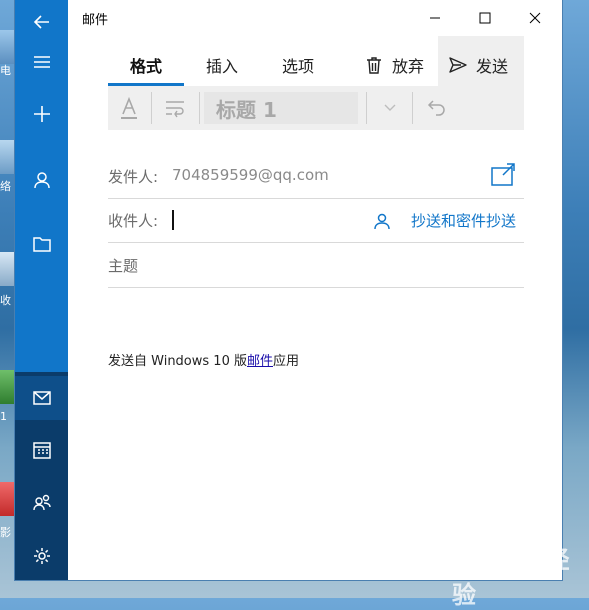 This screenshot has height=610, width=589. I want to click on maximize-button, so click(485, 18).